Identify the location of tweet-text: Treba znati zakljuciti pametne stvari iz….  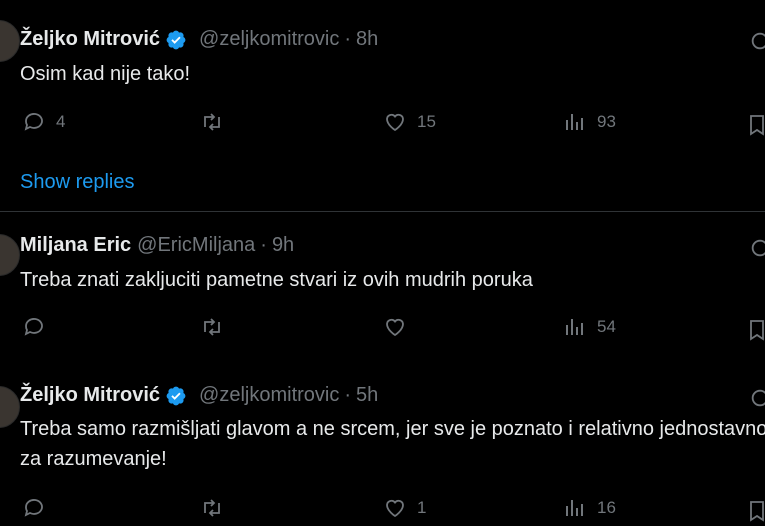
(276, 280).